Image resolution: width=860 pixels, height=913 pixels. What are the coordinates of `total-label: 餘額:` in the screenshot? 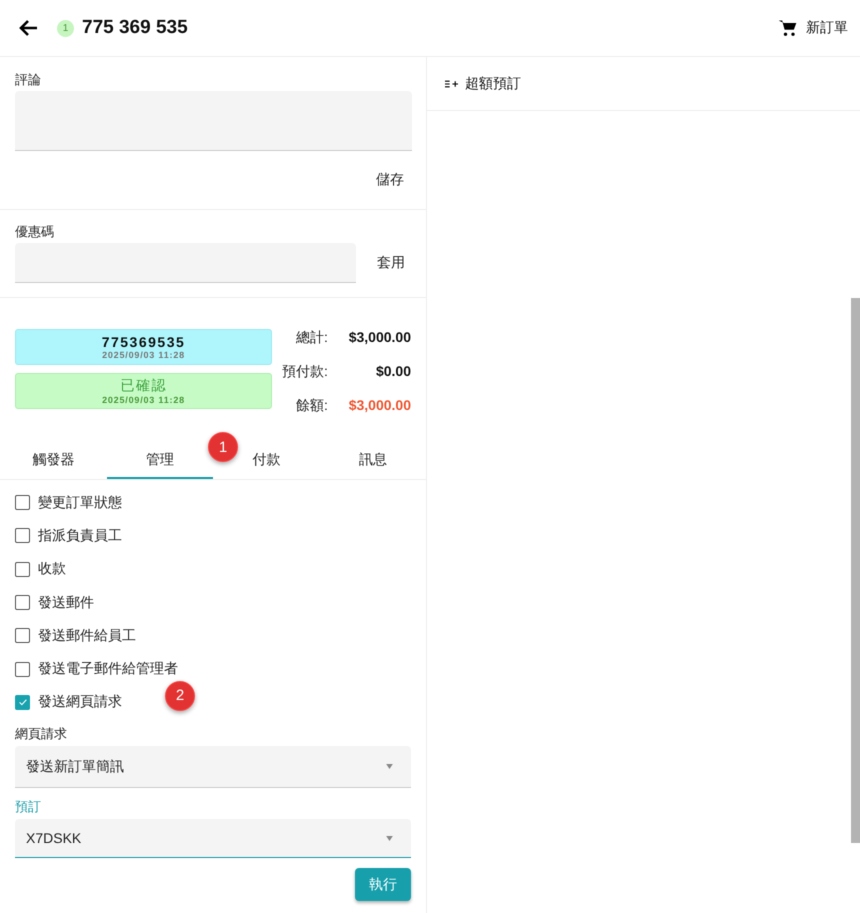 It's located at (311, 406).